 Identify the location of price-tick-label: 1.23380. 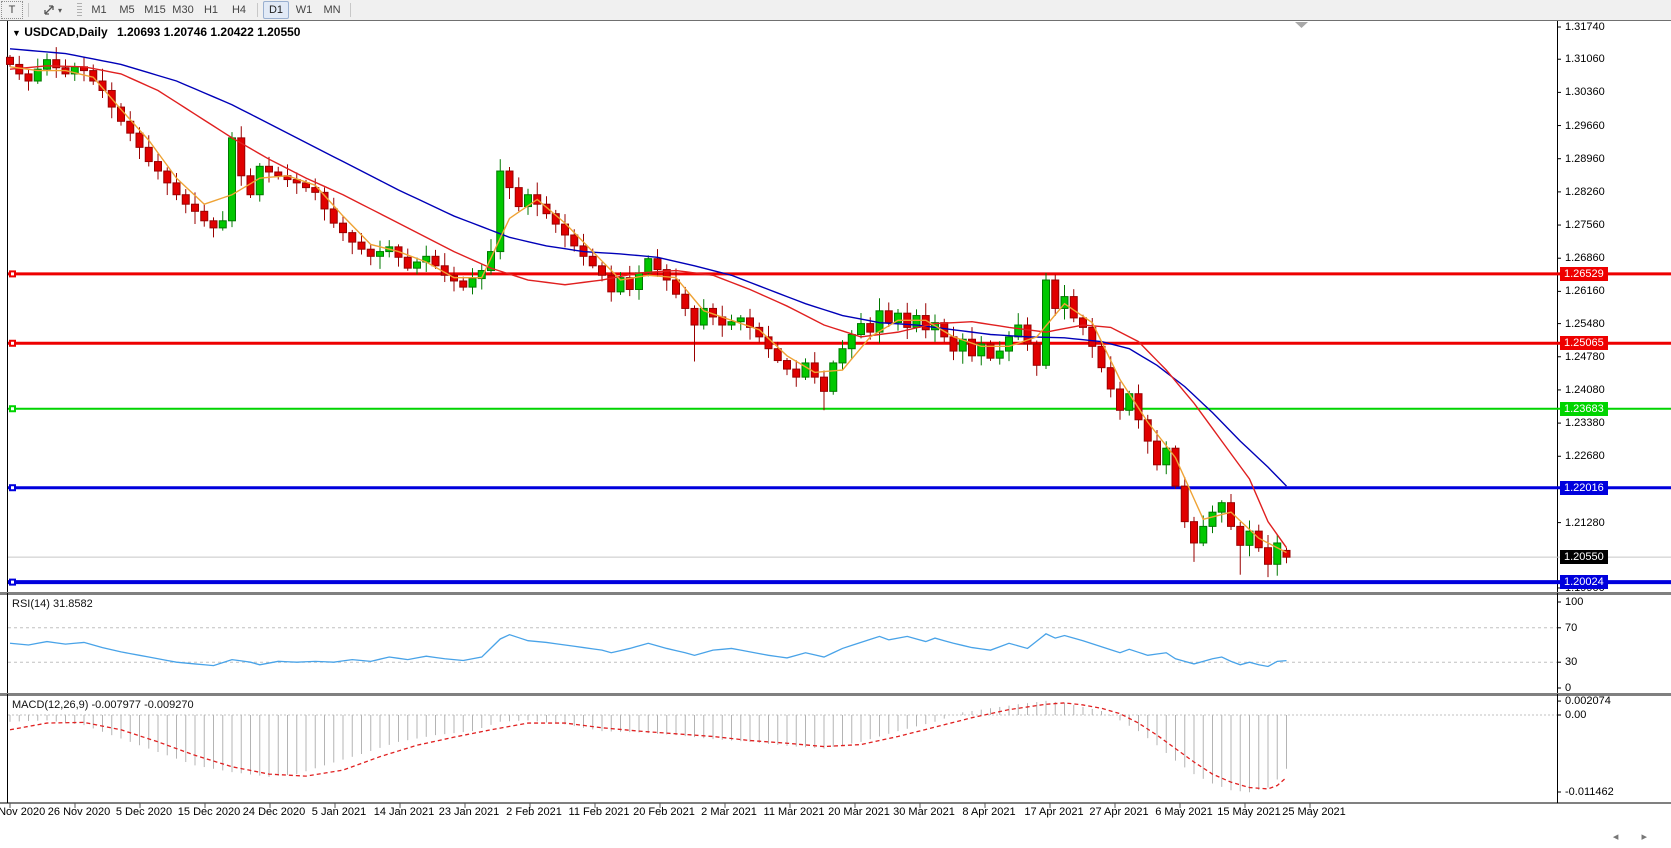
(1585, 423).